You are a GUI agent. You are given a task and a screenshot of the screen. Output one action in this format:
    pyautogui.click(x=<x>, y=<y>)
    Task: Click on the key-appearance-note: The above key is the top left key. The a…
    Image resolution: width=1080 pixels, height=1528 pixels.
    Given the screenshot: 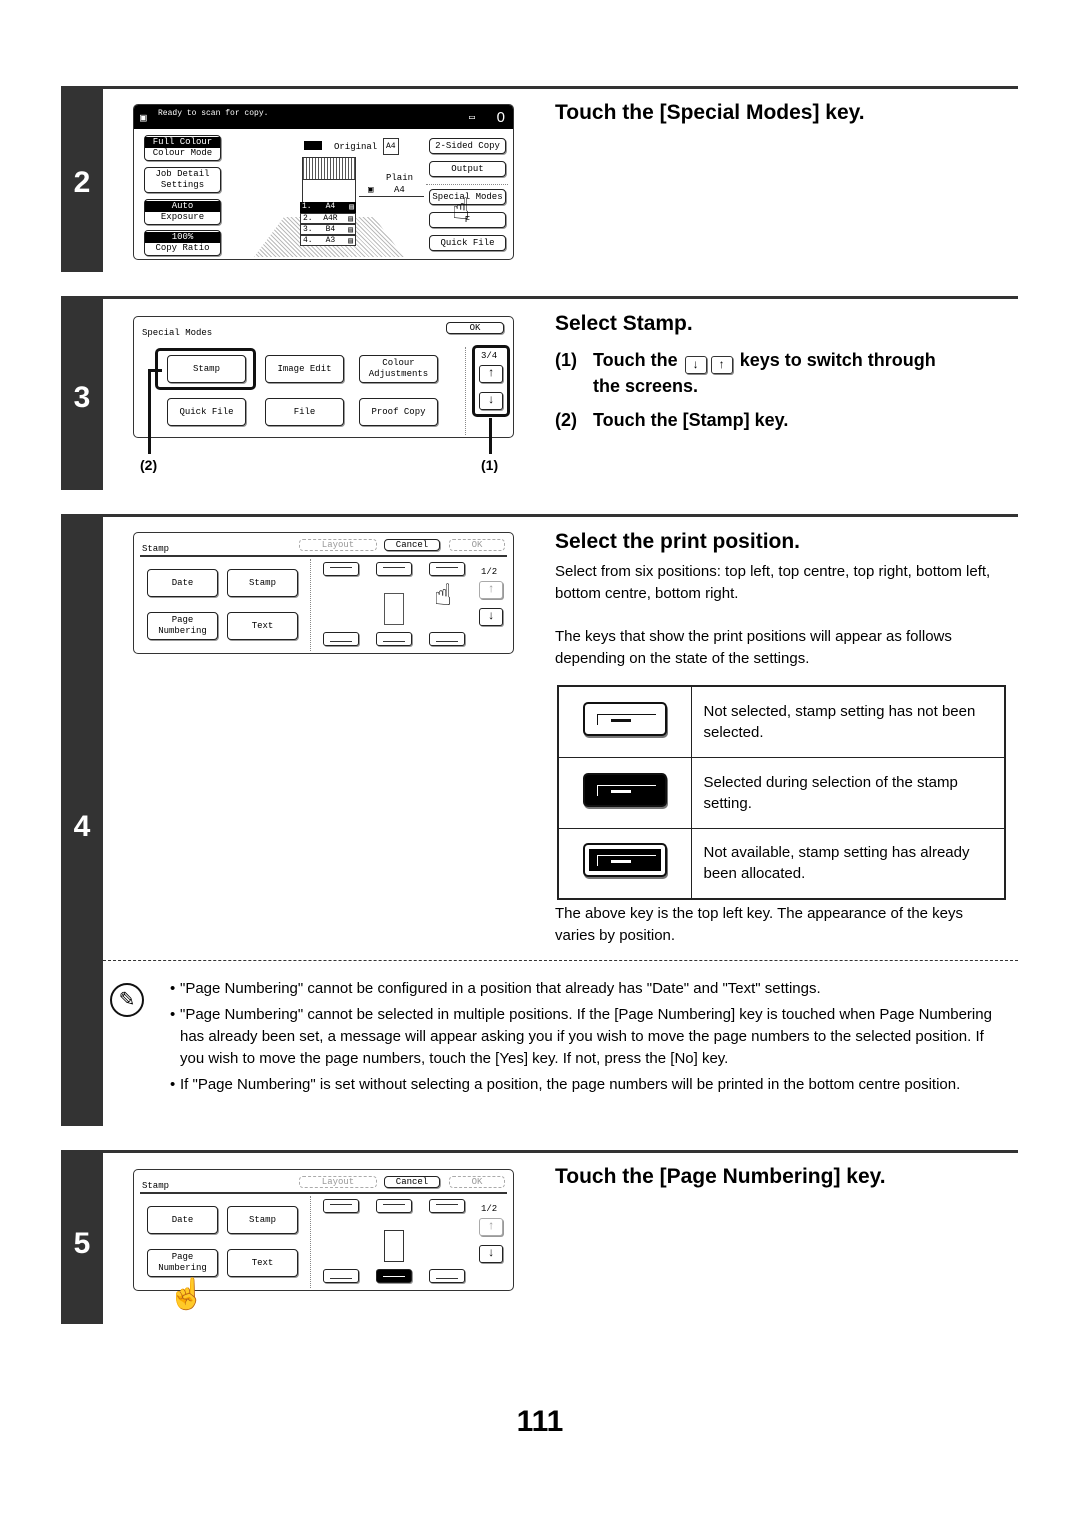 What is the action you would take?
    pyautogui.click(x=759, y=924)
    